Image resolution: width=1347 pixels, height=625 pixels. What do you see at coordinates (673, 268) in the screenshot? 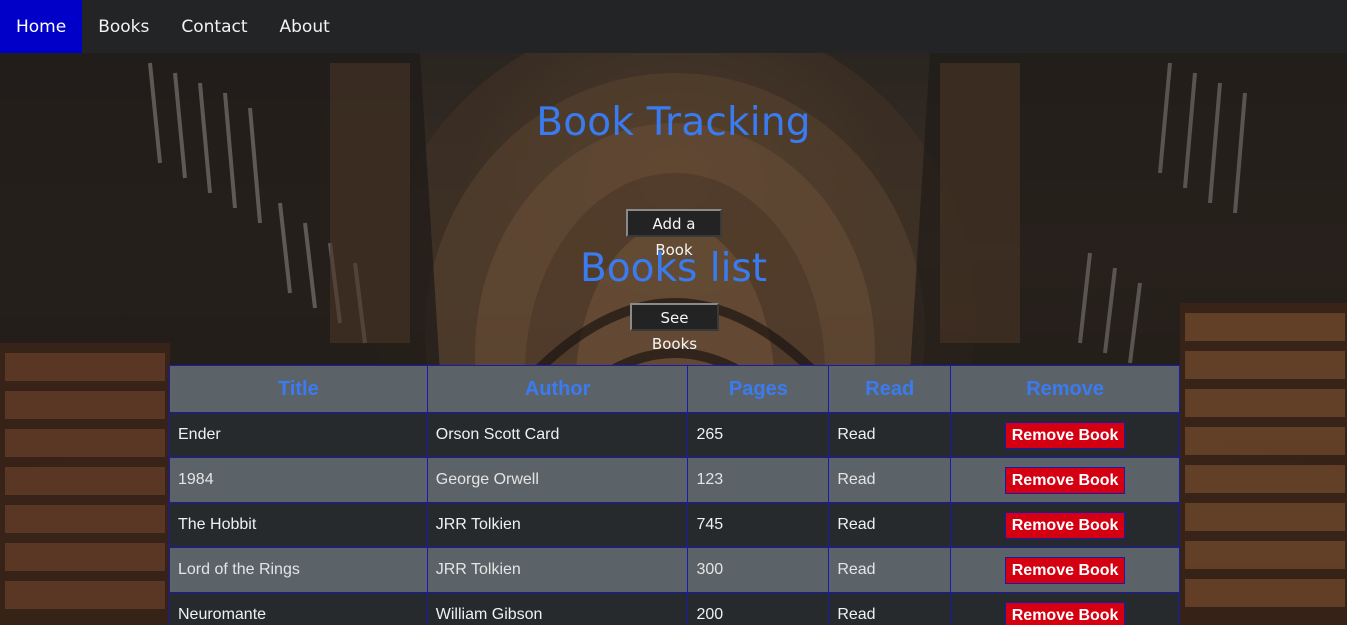
I see `books-list-heading: Books list` at bounding box center [673, 268].